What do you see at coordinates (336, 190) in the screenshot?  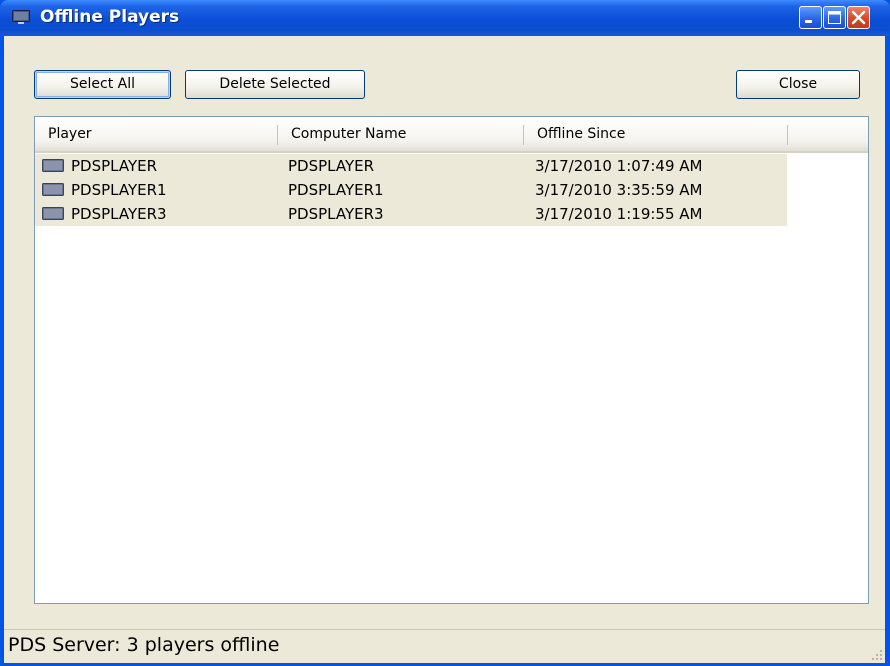 I see `computer-name-cell: PDSPLAYER1` at bounding box center [336, 190].